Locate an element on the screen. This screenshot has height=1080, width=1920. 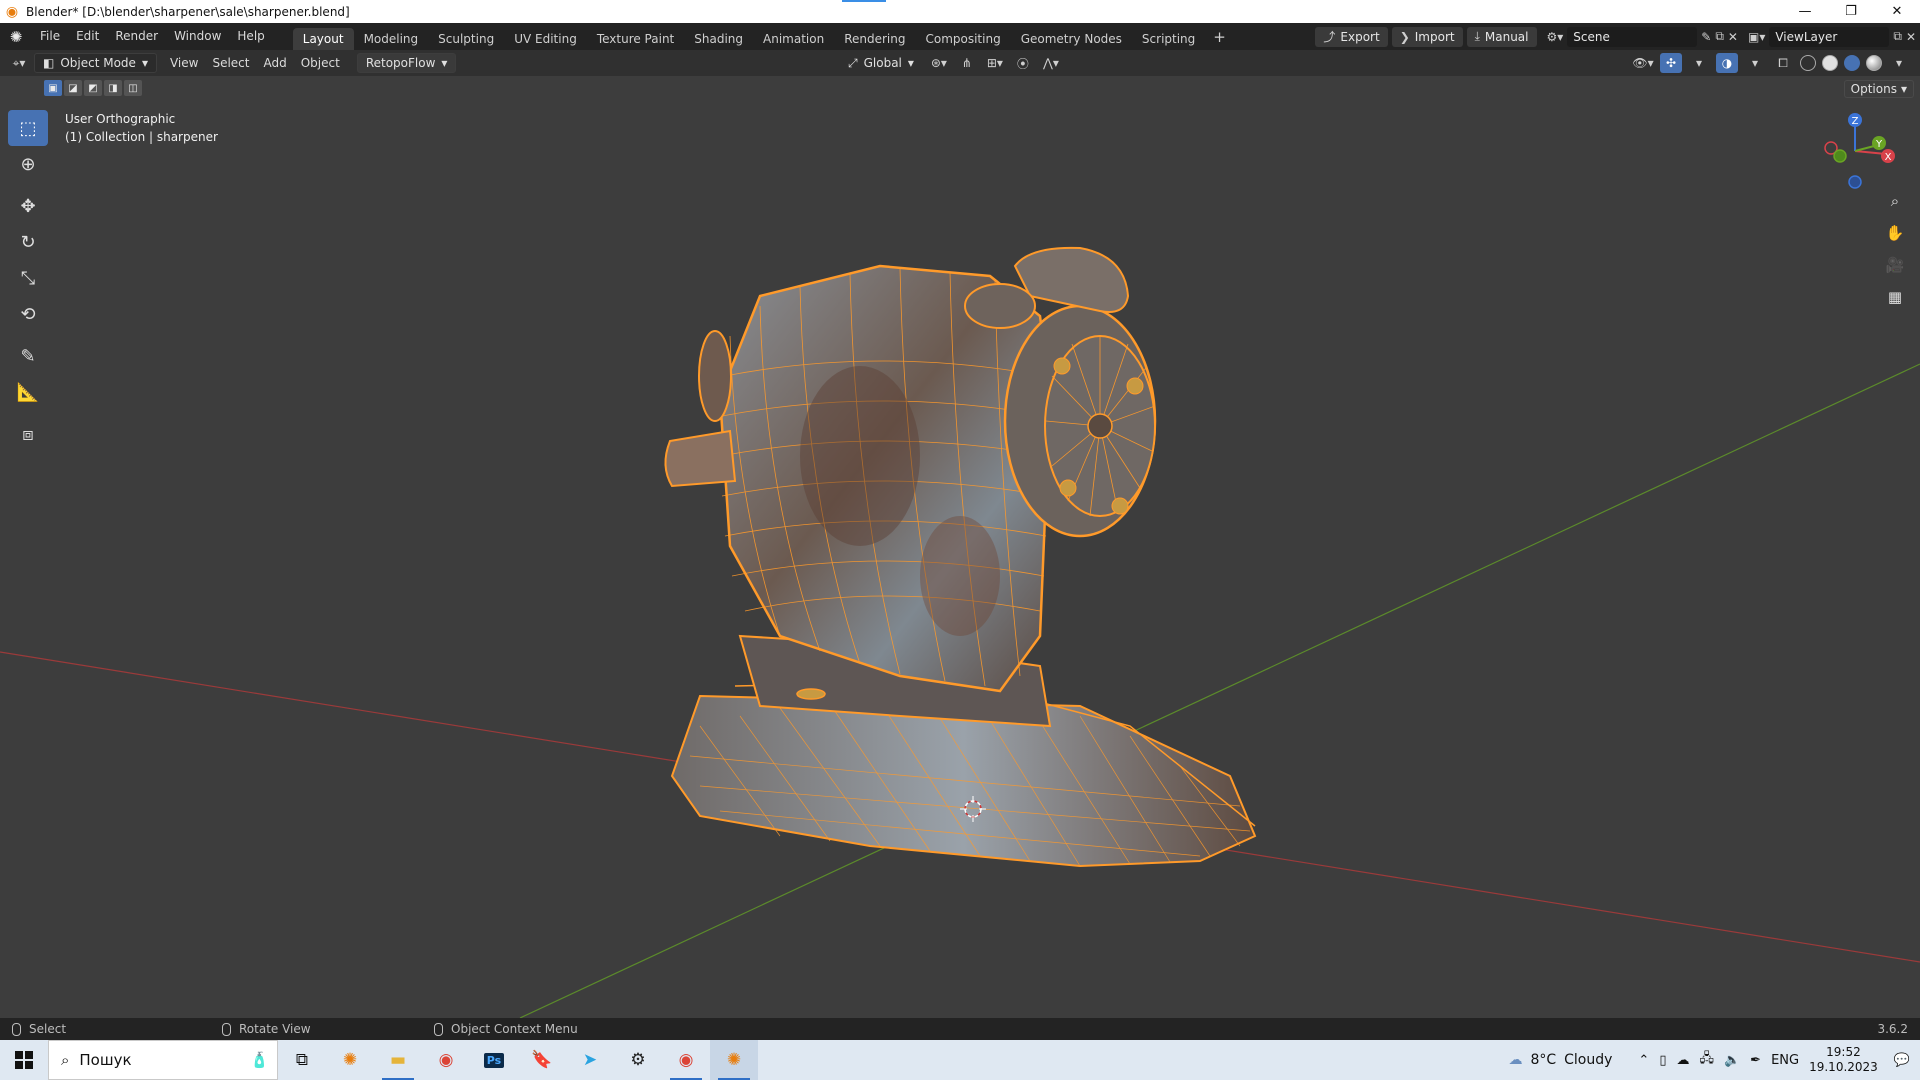
new-viewlayer-icon: ⧉ is located at coordinates (1897, 36).